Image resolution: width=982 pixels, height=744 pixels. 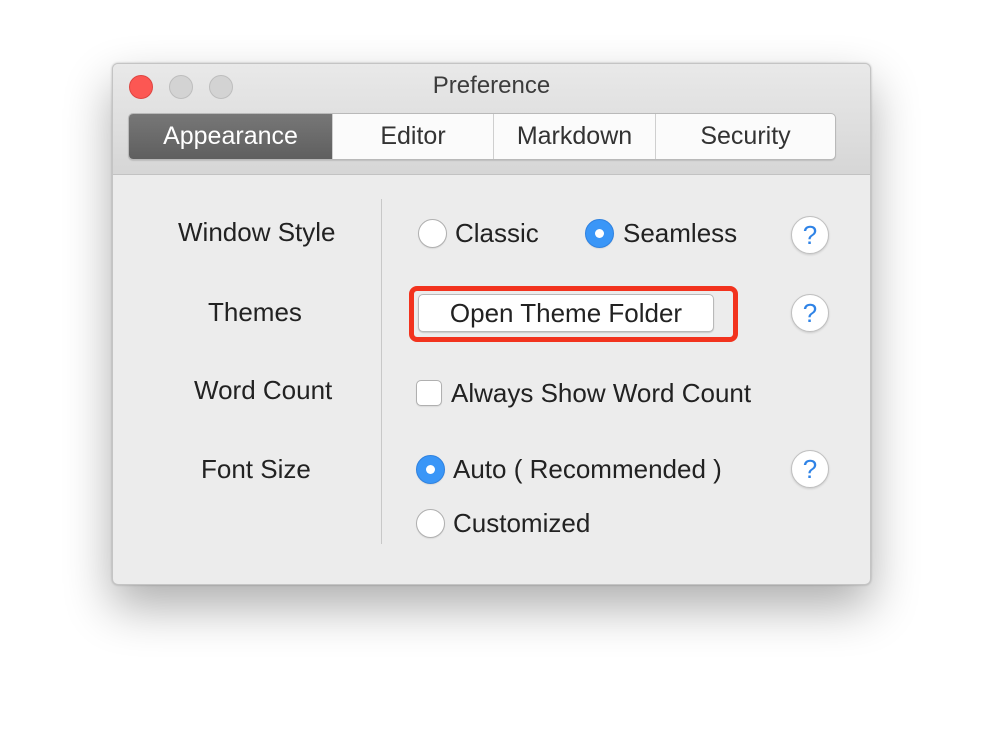 I want to click on themes-label: Themes, so click(x=255, y=312).